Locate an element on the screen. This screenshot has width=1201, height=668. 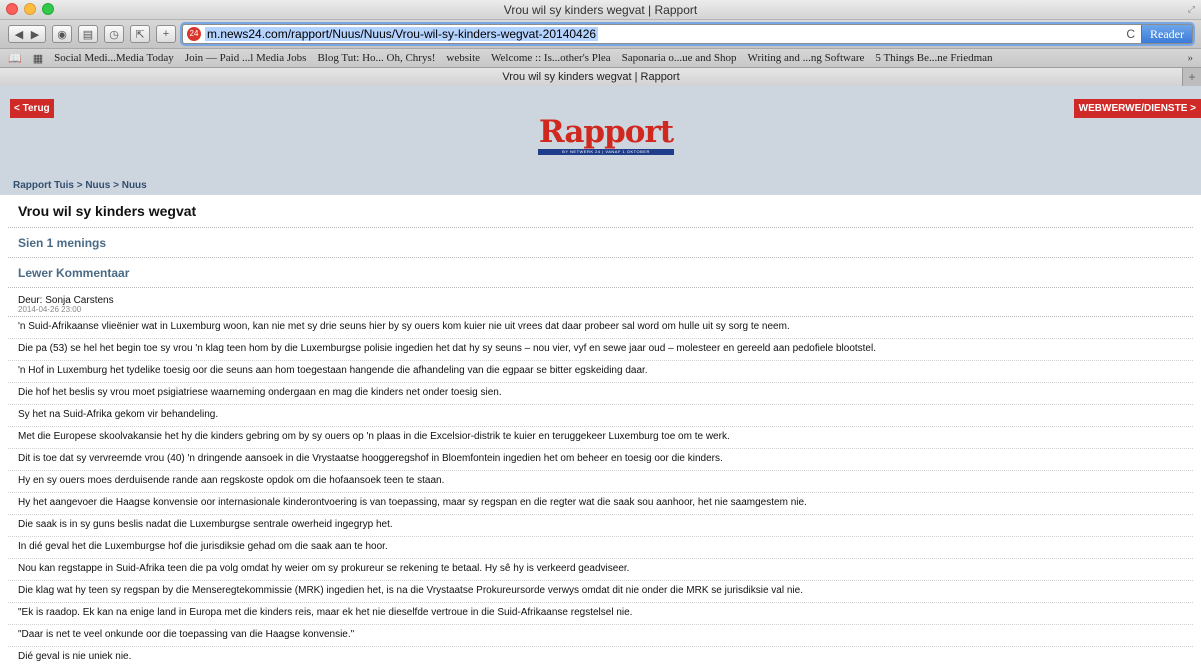
bookmark-item: Welcome :: Is...other's Plea is located at coordinates (551, 58).